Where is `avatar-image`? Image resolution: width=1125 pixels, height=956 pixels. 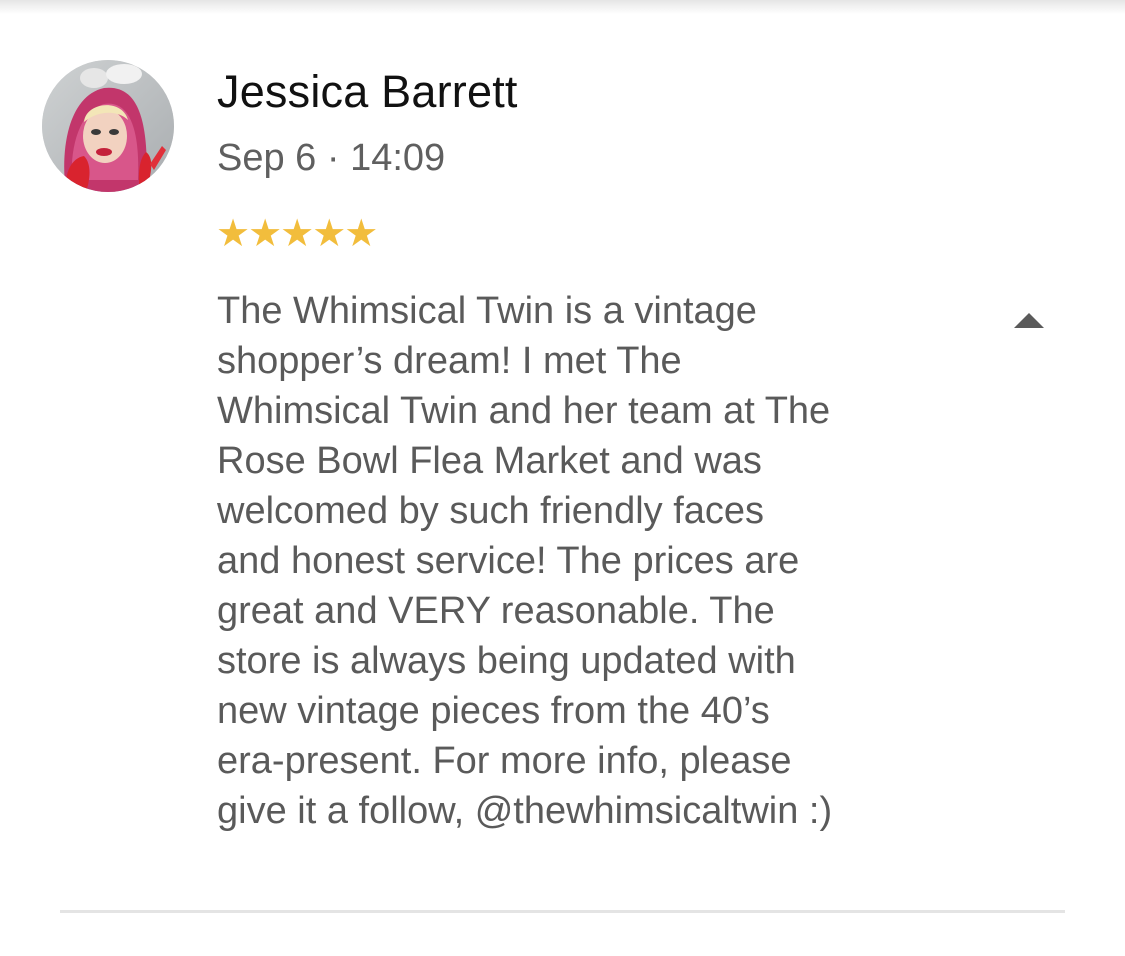 avatar-image is located at coordinates (108, 126).